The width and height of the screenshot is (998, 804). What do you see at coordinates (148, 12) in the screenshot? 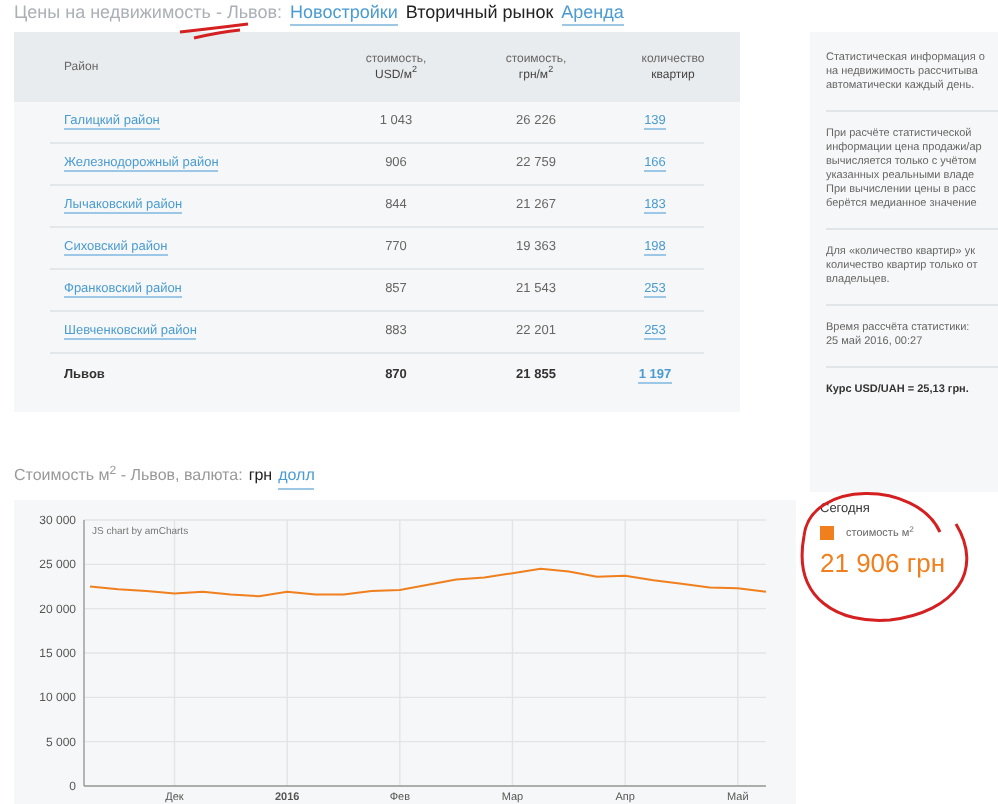
I see `breadcrumb-text: Цены на недвижимость - Львов:` at bounding box center [148, 12].